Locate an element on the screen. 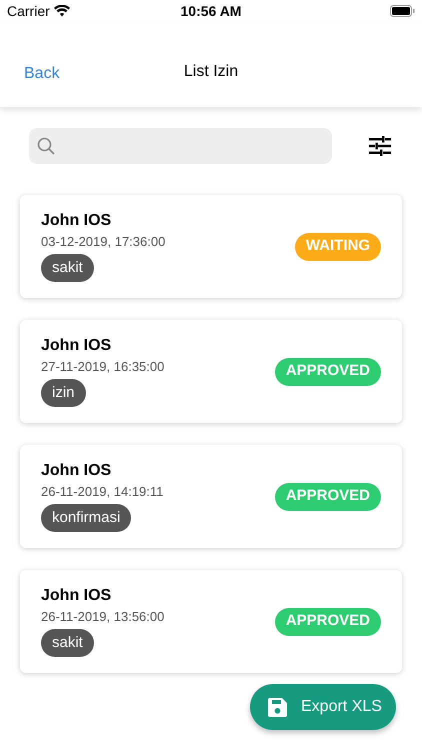 Image resolution: width=422 pixels, height=750 pixels. back-button: Back is located at coordinates (42, 74).